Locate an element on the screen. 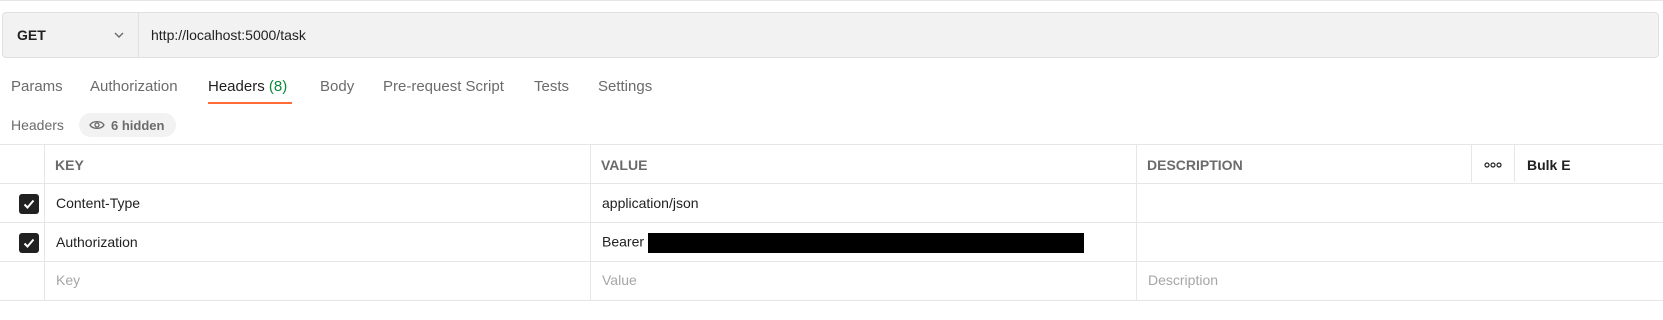  bulk-edit-button: Bulk E is located at coordinates (1549, 165).